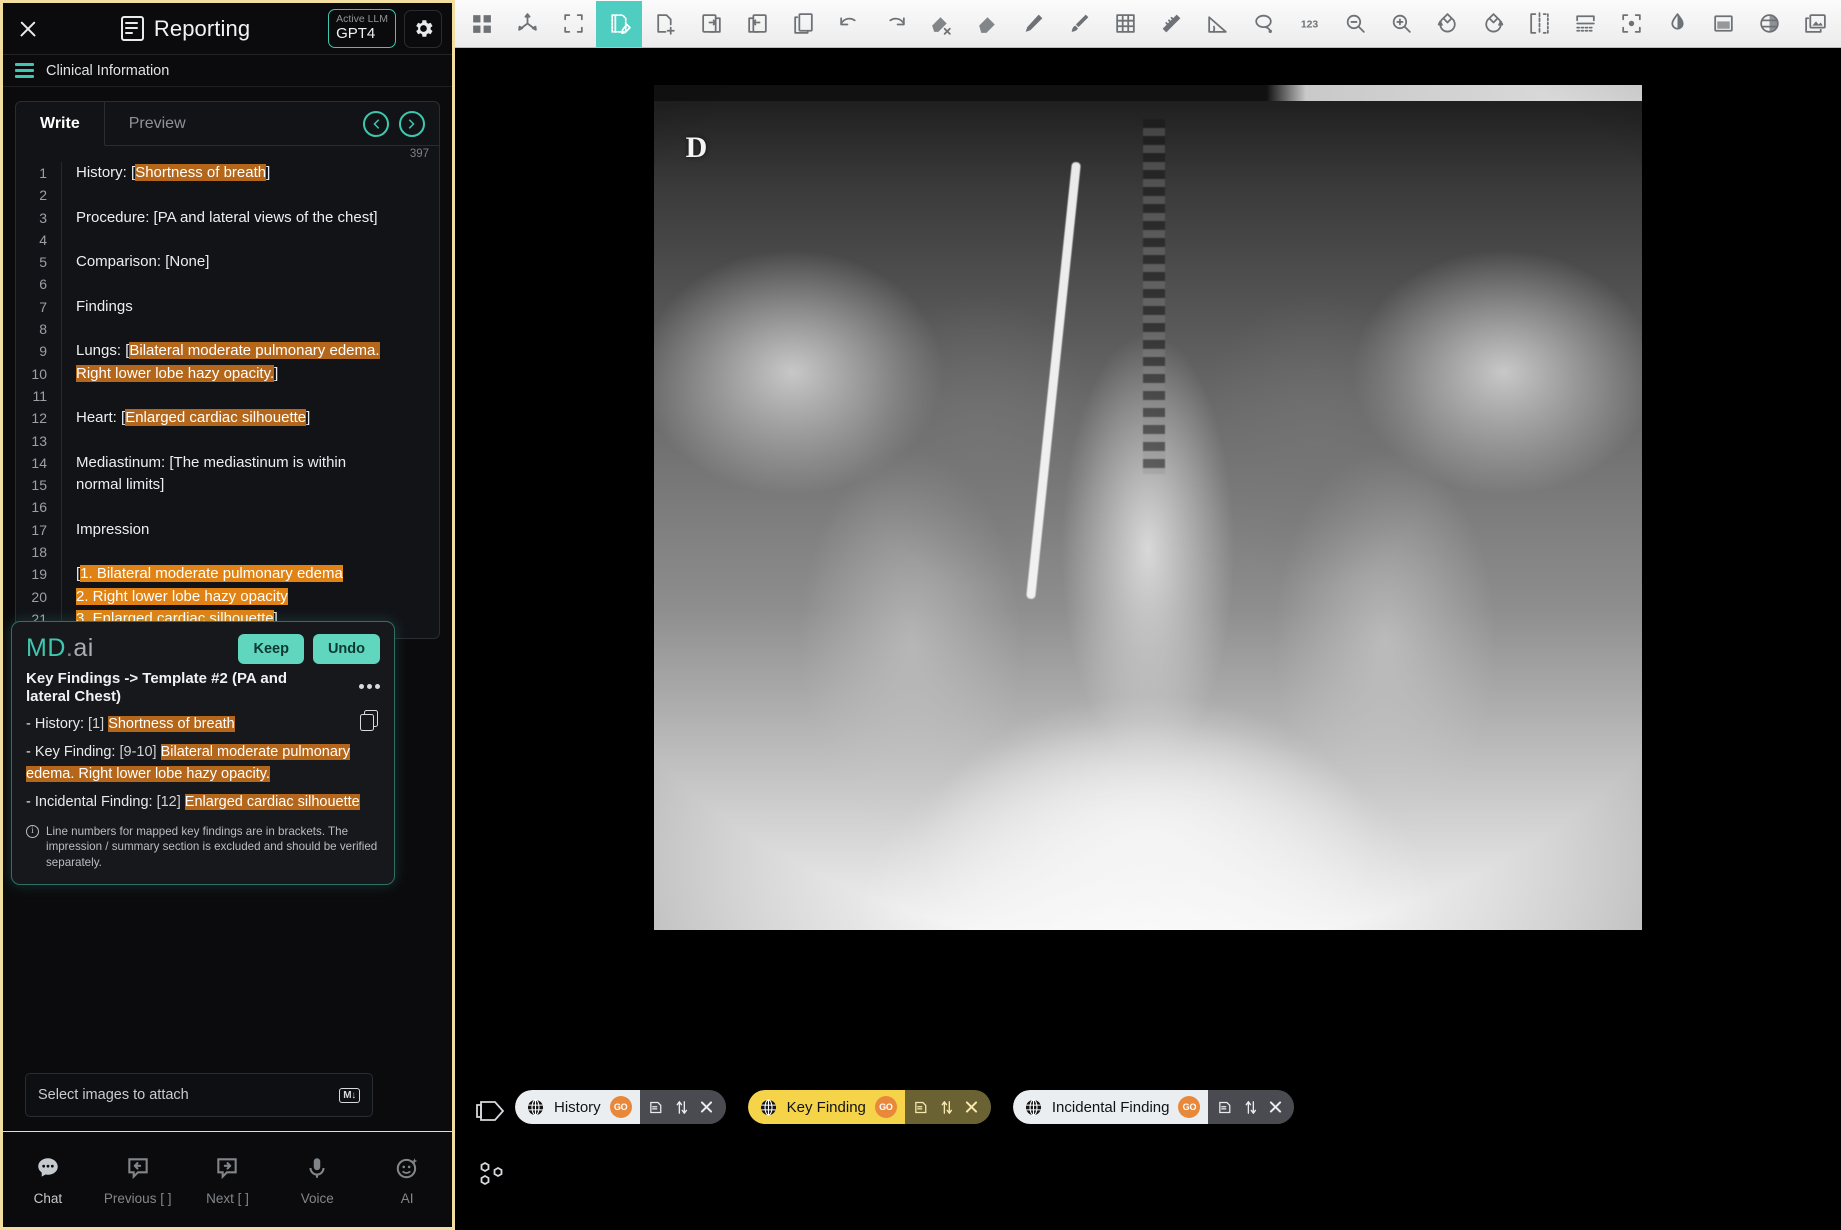  What do you see at coordinates (369, 686) in the screenshot?
I see `more-options-icon` at bounding box center [369, 686].